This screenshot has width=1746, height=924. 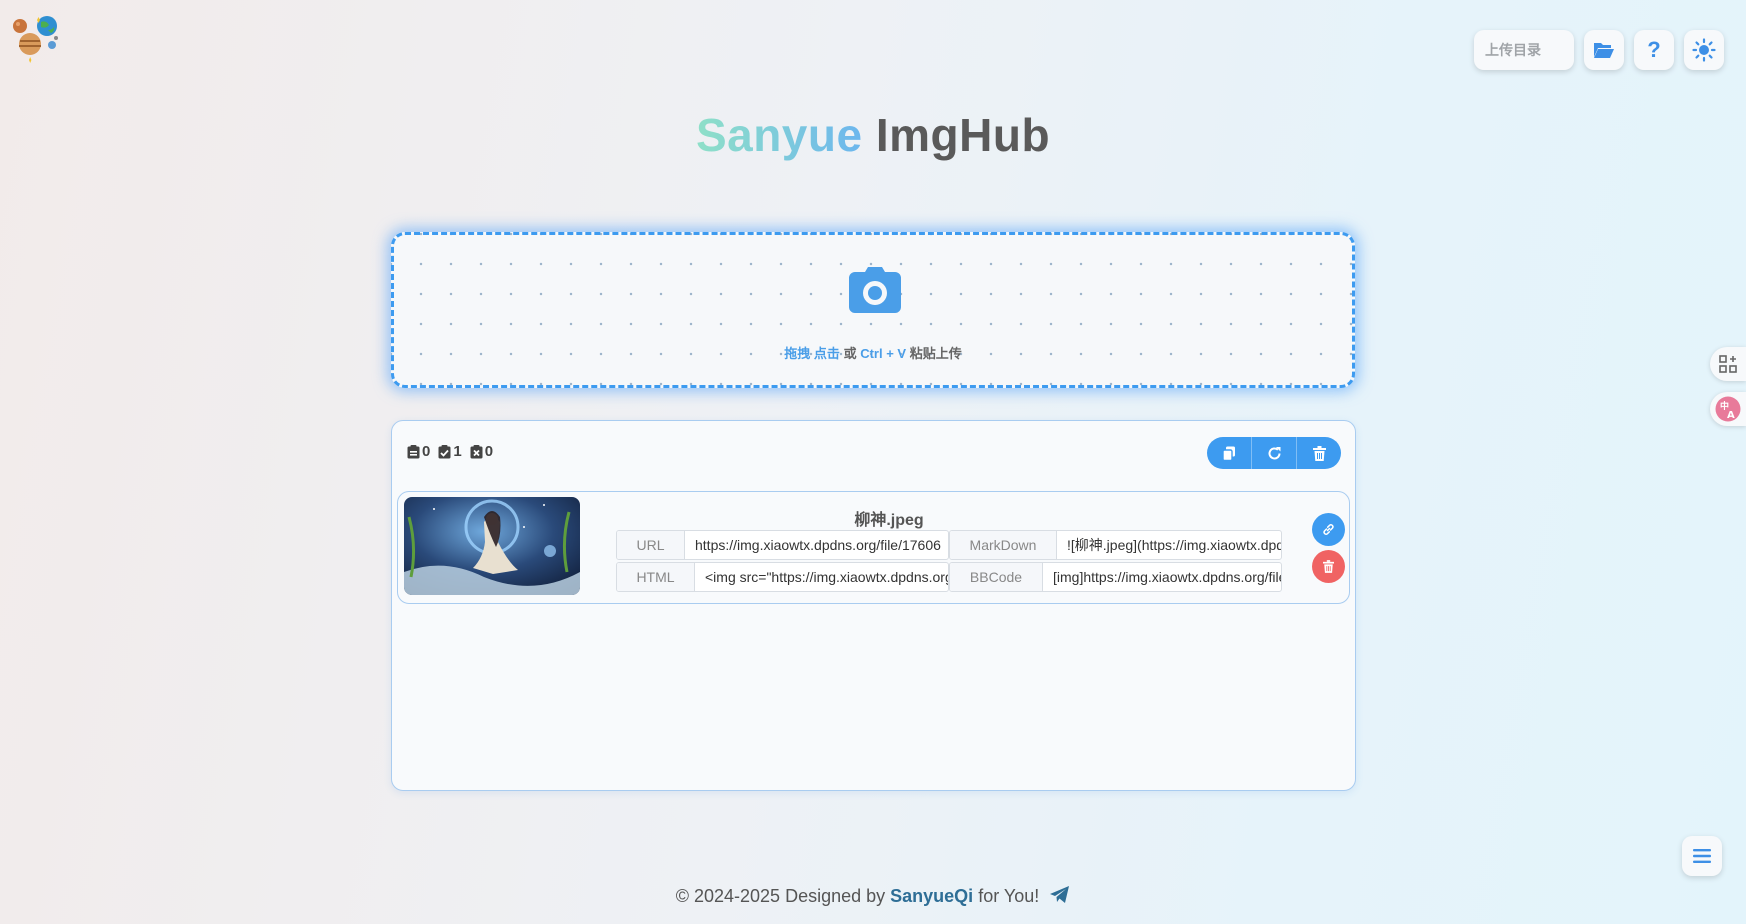 I want to click on html-value: <img src="https://img.xiaowtx.dpdns.org, so click(x=821, y=577).